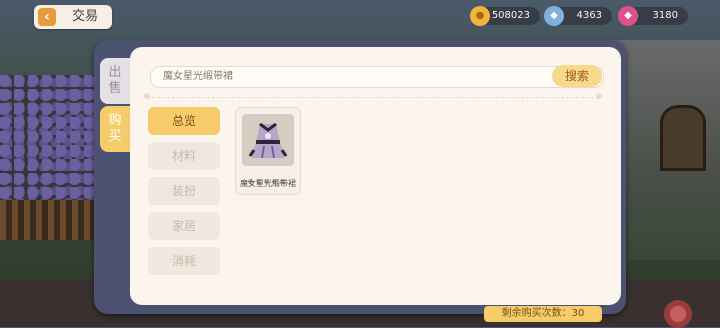 The height and width of the screenshot is (328, 720). I want to click on tab-sell: 出 售, so click(115, 81).